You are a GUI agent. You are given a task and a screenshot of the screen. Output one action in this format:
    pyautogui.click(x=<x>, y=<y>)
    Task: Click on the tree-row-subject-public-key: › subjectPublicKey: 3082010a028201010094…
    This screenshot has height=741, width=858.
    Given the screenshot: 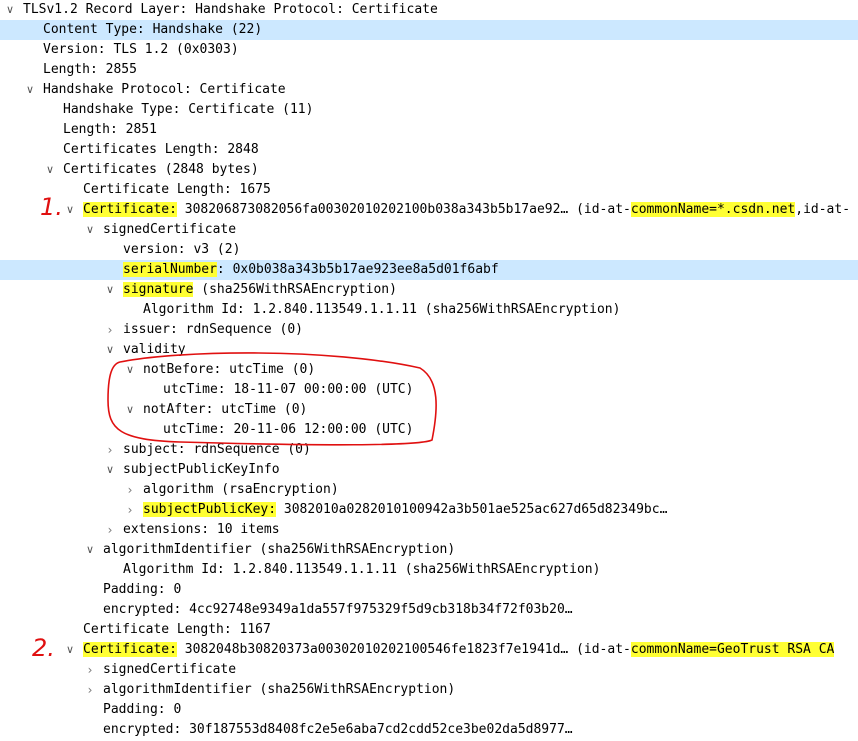 What is the action you would take?
    pyautogui.click(x=429, y=510)
    